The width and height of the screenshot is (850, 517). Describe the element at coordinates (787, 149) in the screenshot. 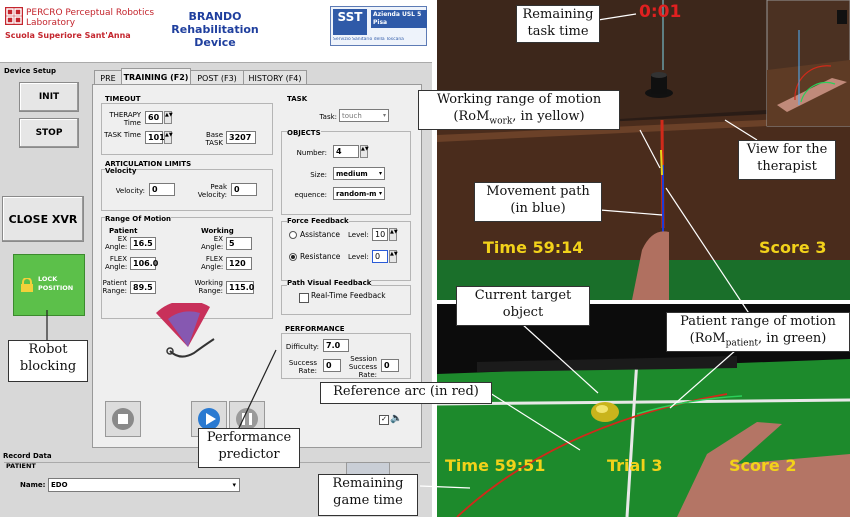

I see `callout-line: View for the` at that location.